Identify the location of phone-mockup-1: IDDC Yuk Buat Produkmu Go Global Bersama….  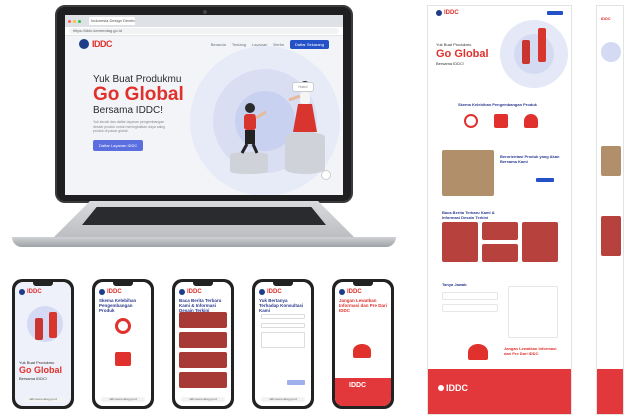
(43, 344).